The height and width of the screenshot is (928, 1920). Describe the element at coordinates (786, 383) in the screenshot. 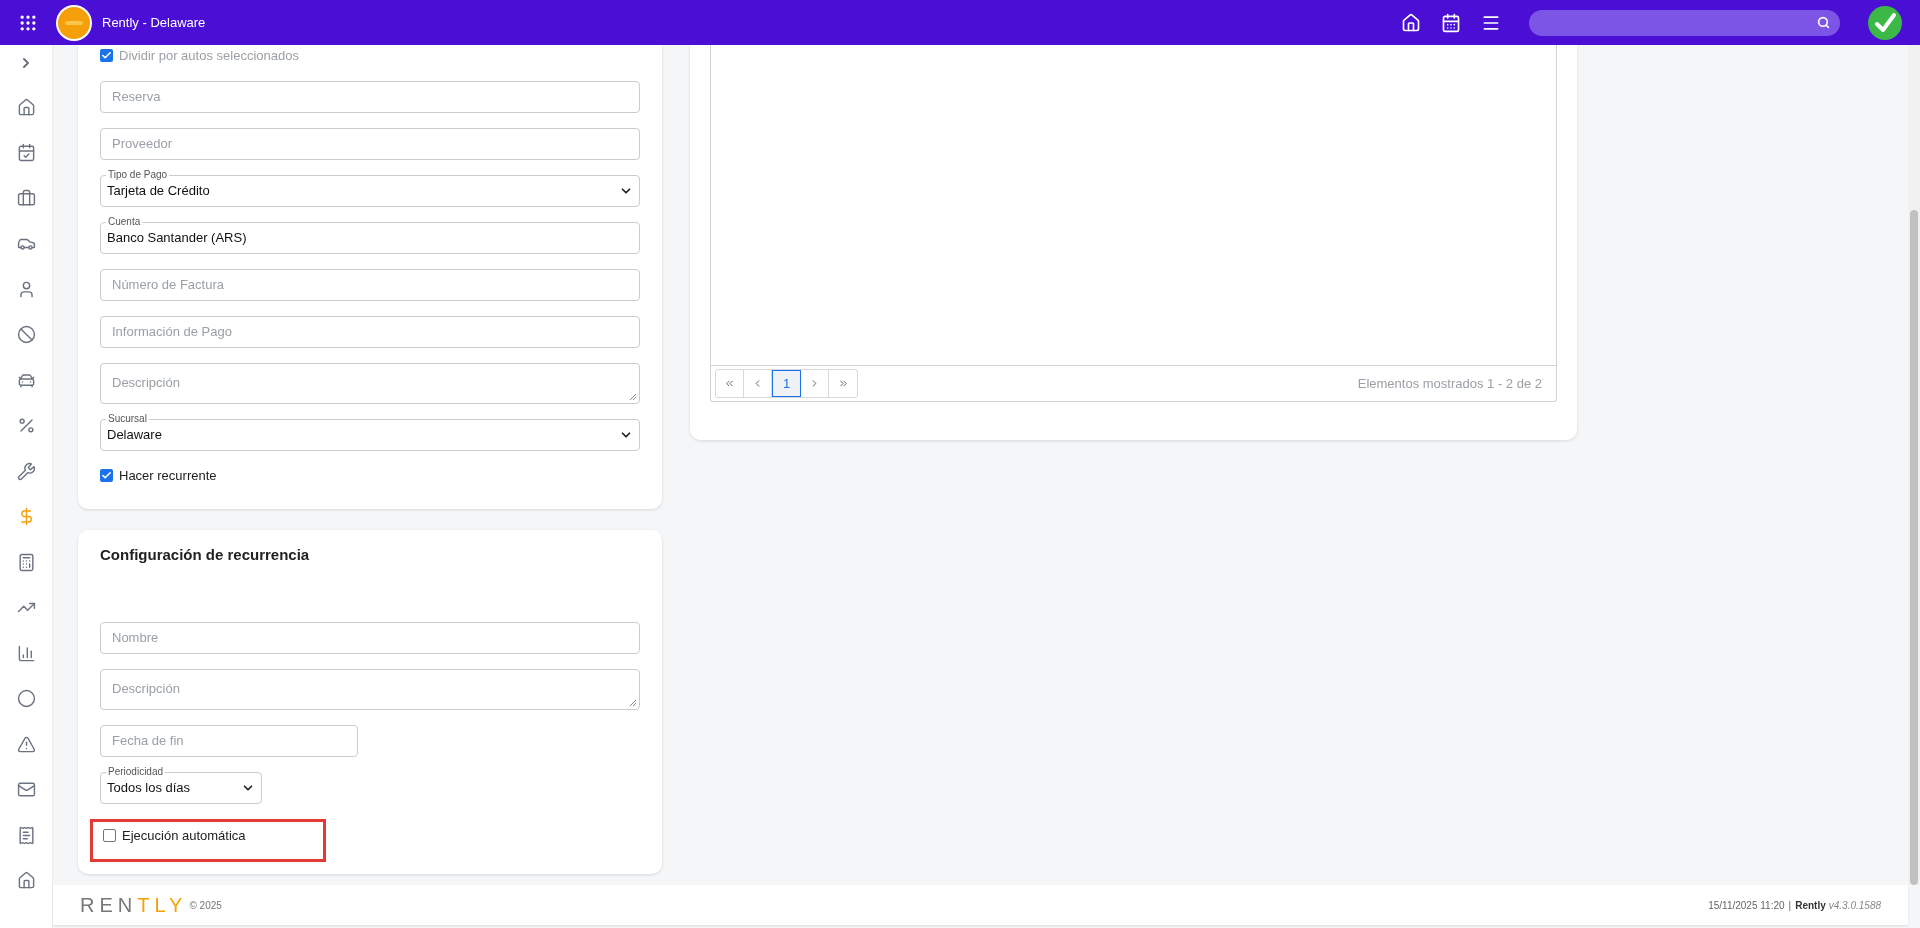

I see `page-button: 1` at that location.